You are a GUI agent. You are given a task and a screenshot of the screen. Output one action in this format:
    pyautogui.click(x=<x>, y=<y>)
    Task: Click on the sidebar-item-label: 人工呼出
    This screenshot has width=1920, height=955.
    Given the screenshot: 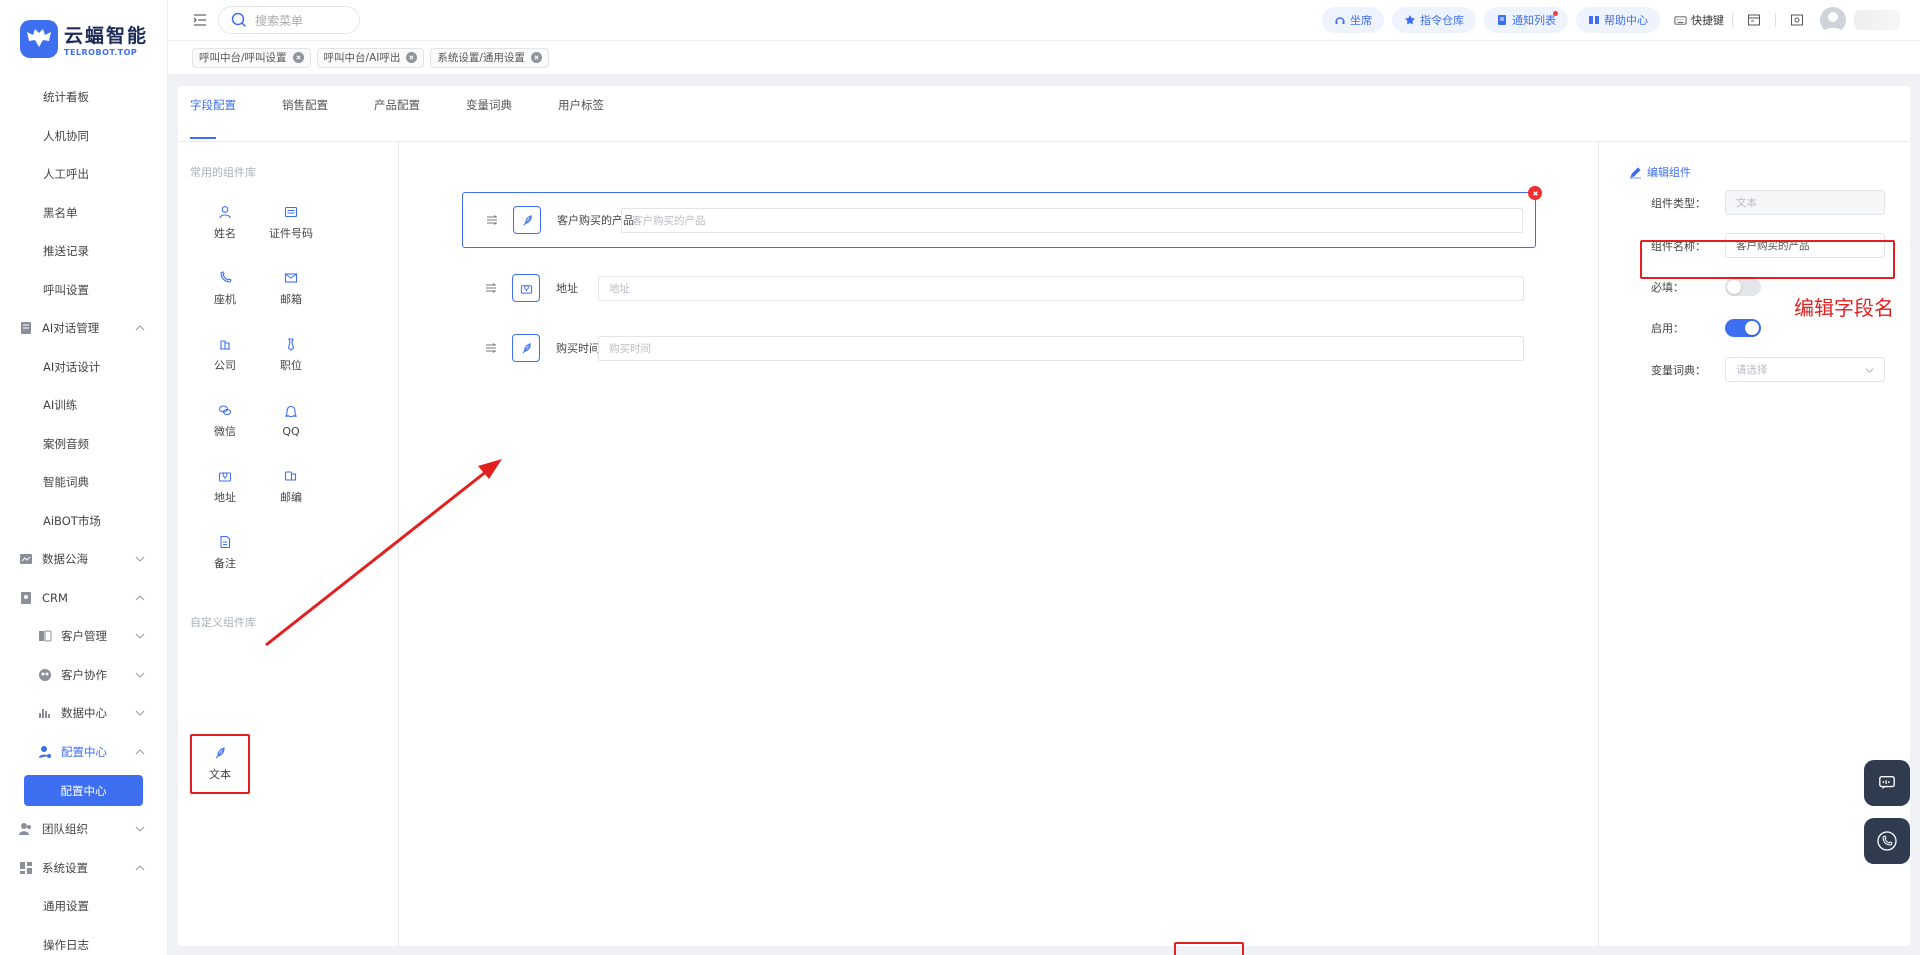 What is the action you would take?
    pyautogui.click(x=66, y=174)
    